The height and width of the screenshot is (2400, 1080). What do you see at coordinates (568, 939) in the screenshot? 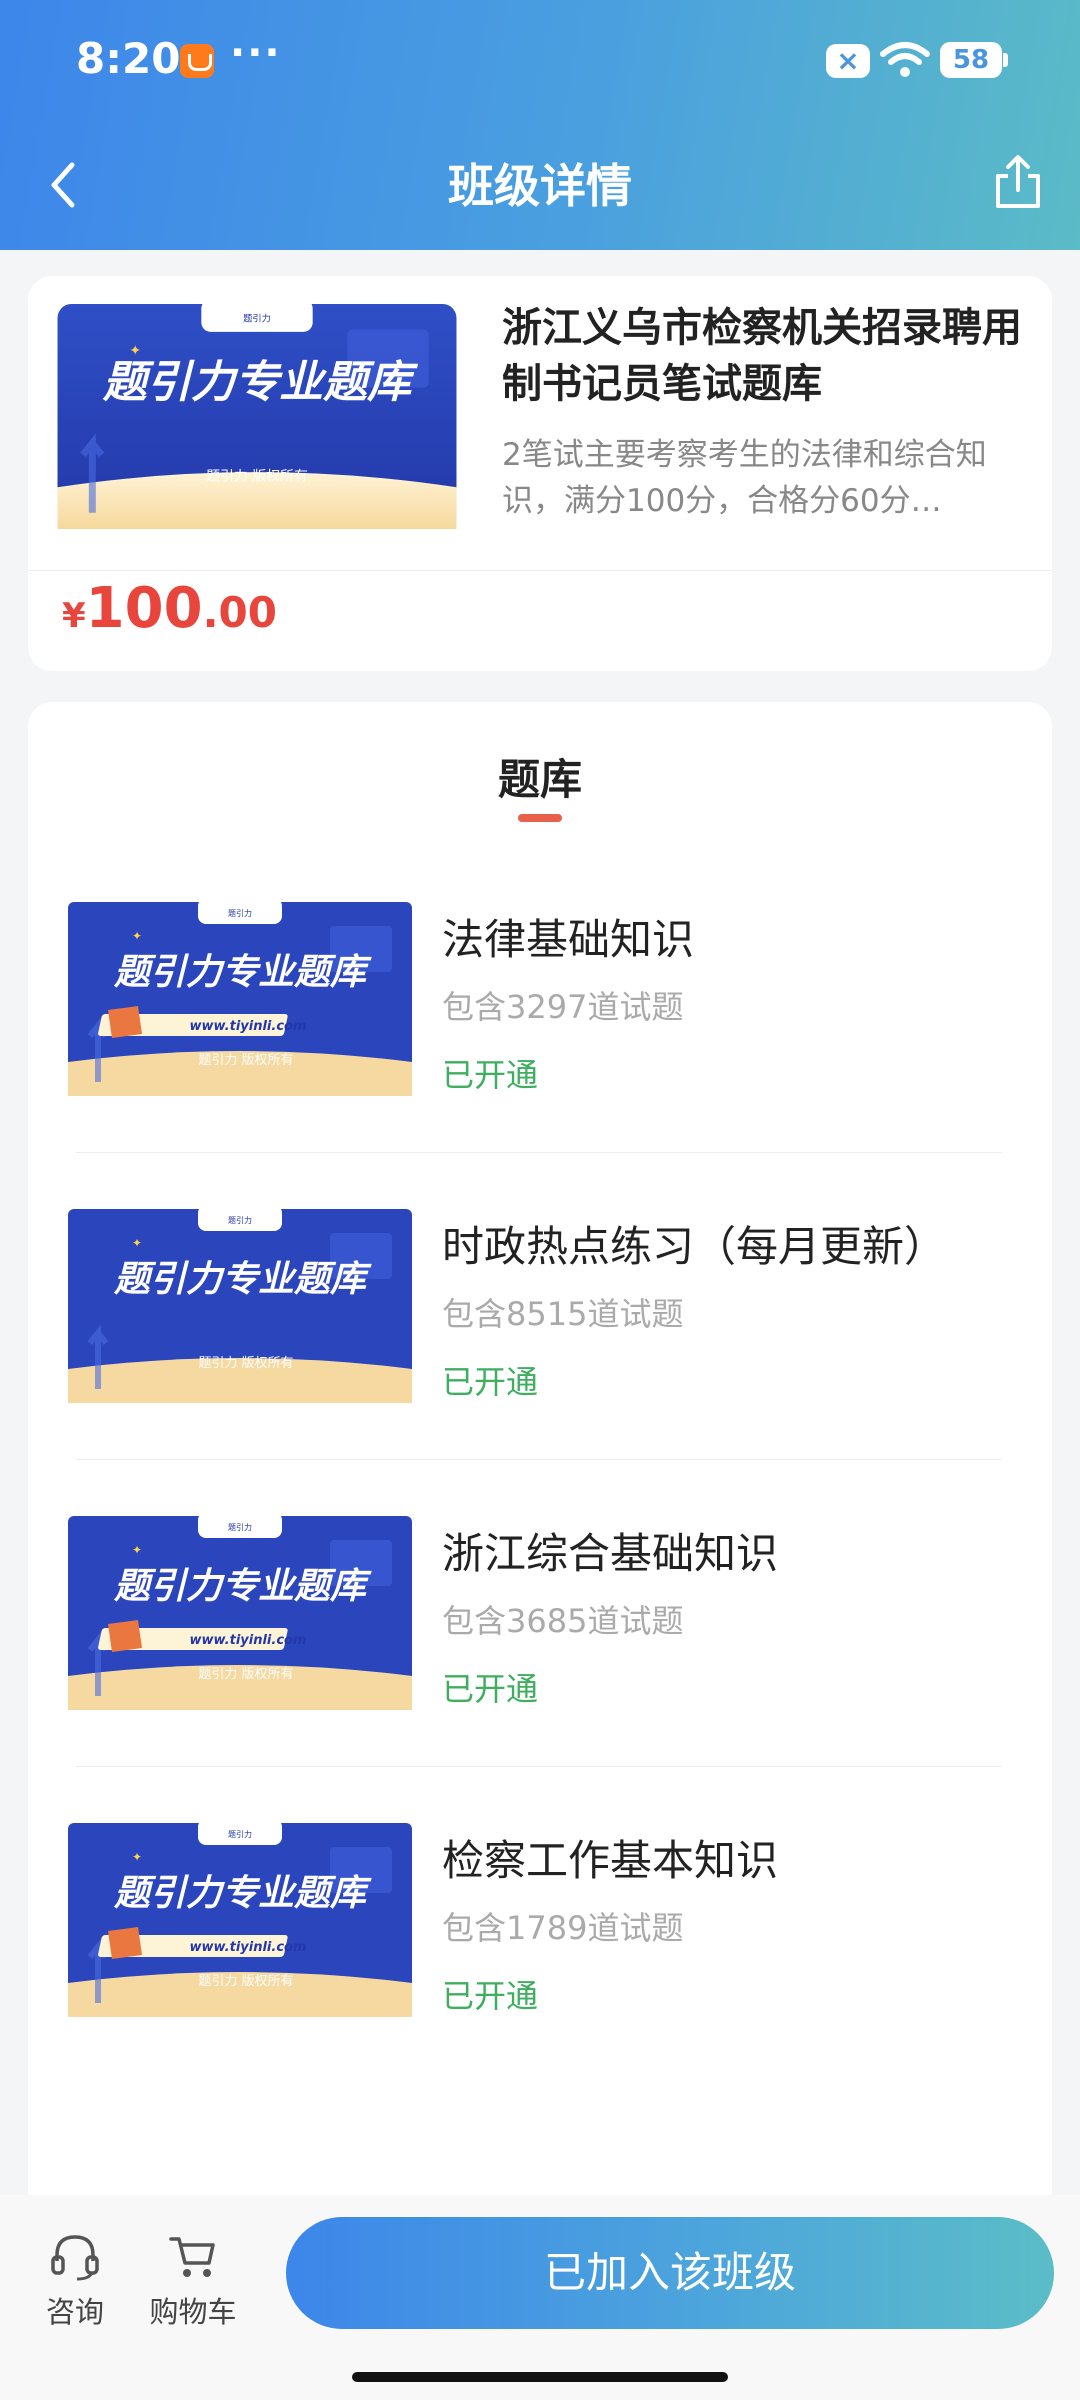
I see `question-bank-name: 法律基础知识` at bounding box center [568, 939].